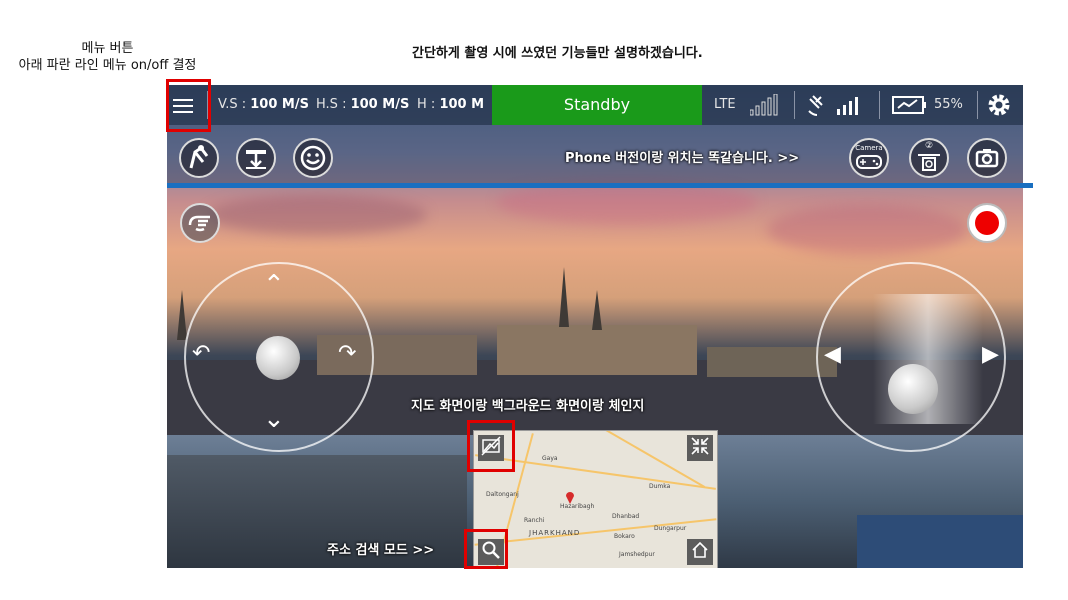  What do you see at coordinates (201, 353) in the screenshot?
I see `rotate-left-icon: ↶` at bounding box center [201, 353].